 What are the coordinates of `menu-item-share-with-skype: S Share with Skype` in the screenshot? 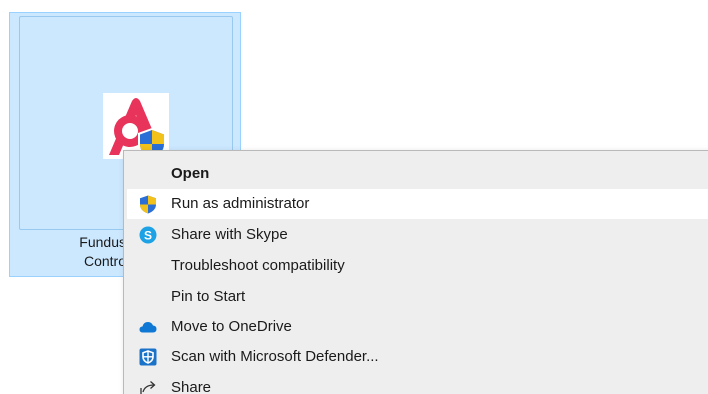 It's located at (417, 235).